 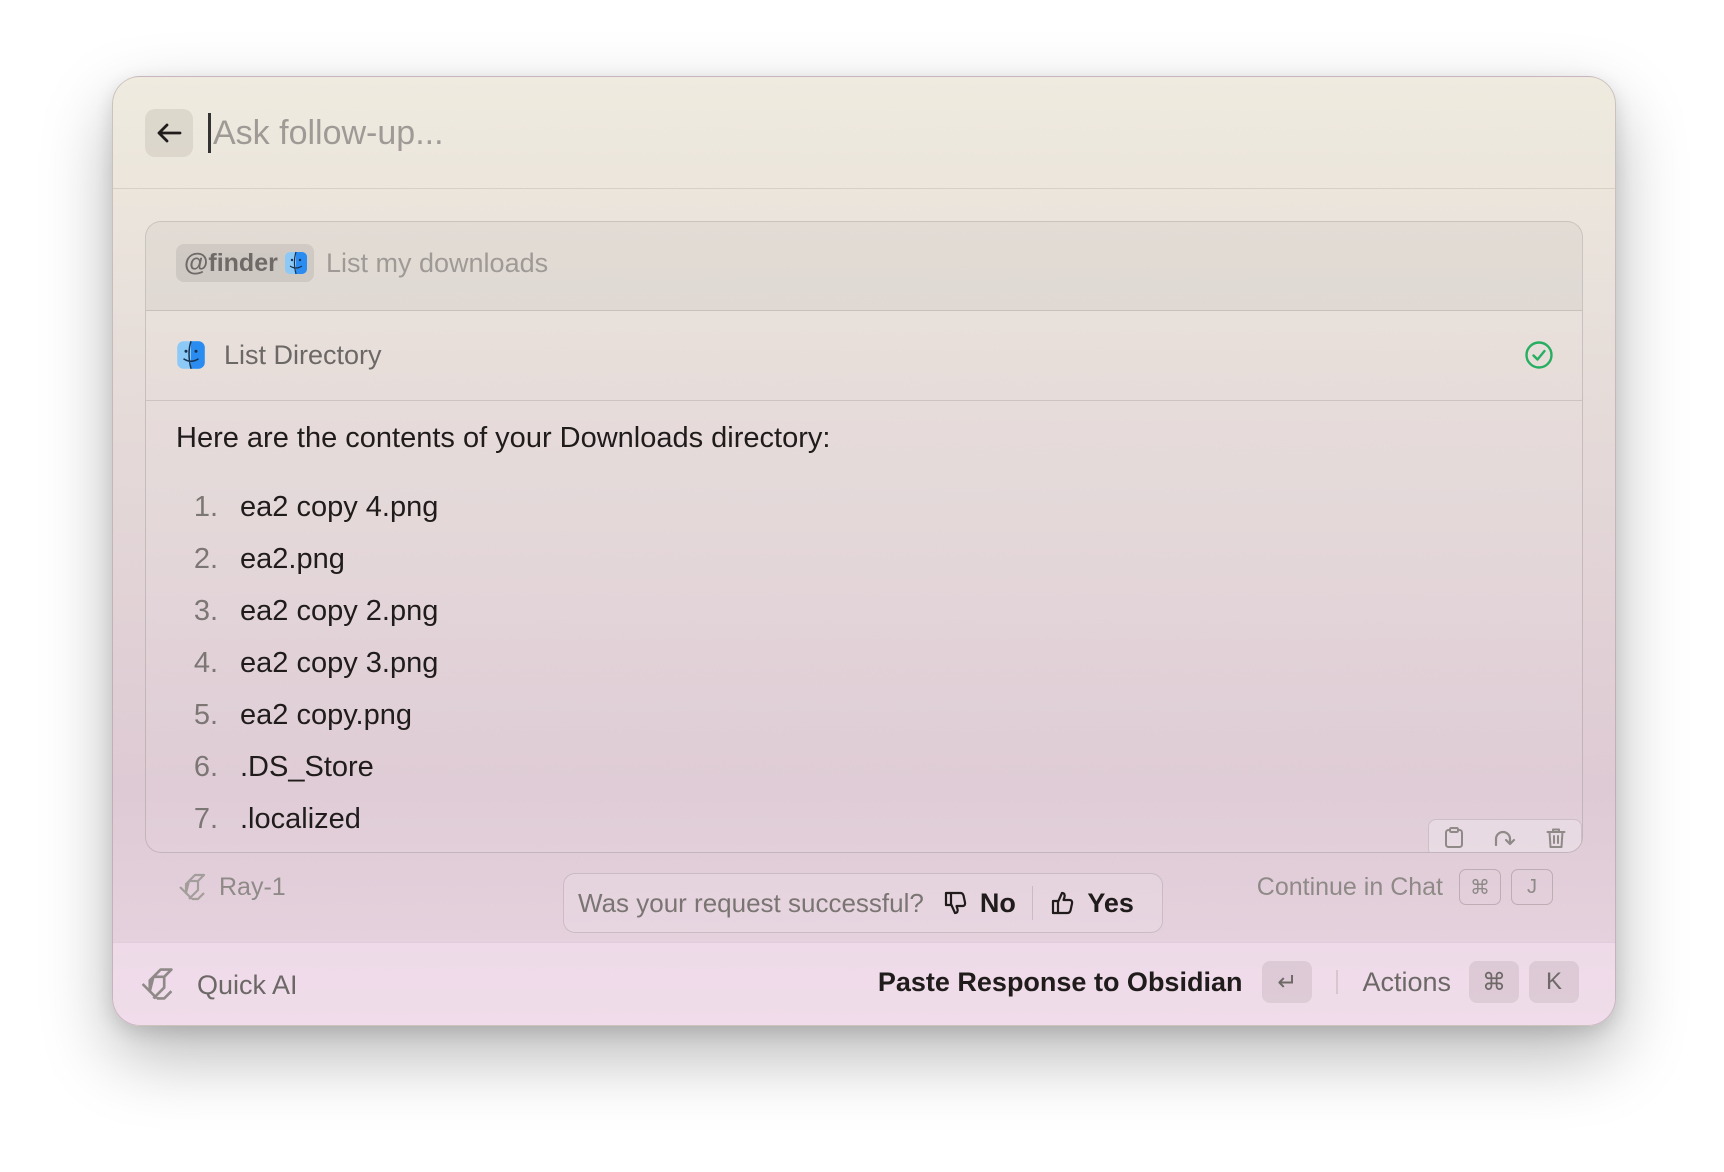 I want to click on copy-button, so click(x=1454, y=837).